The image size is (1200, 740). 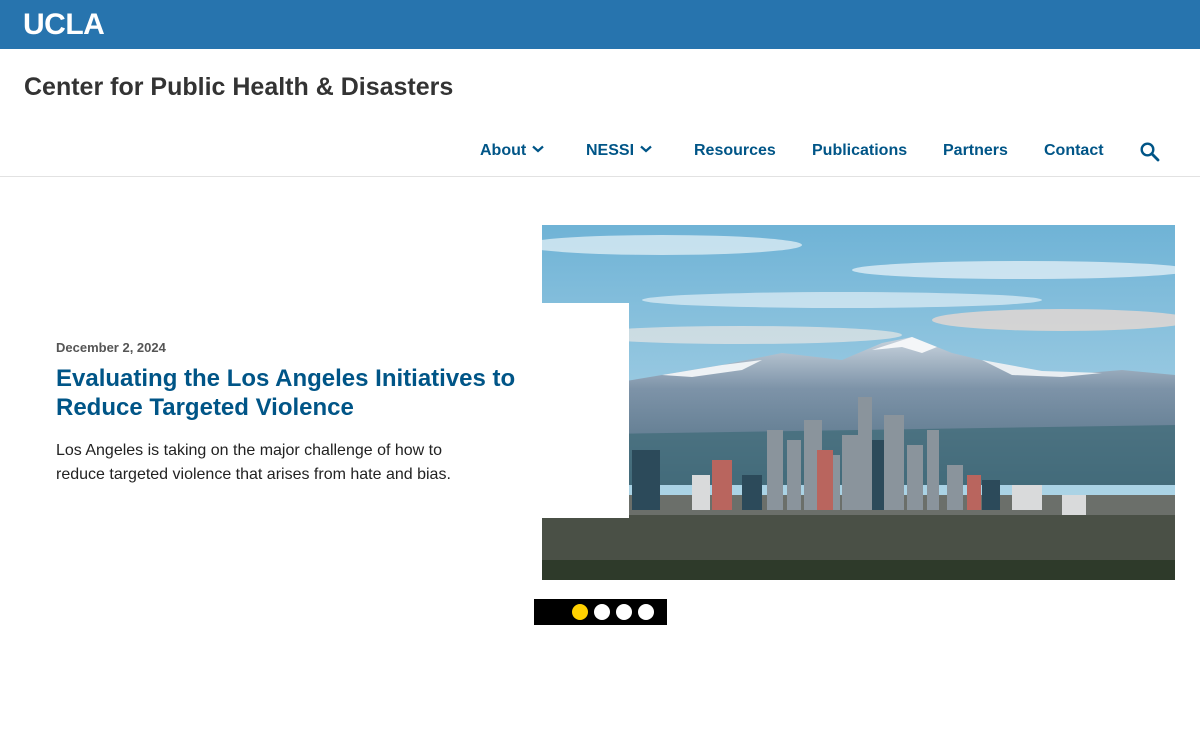 What do you see at coordinates (111, 347) in the screenshot?
I see `slide-date: December 2, 2024` at bounding box center [111, 347].